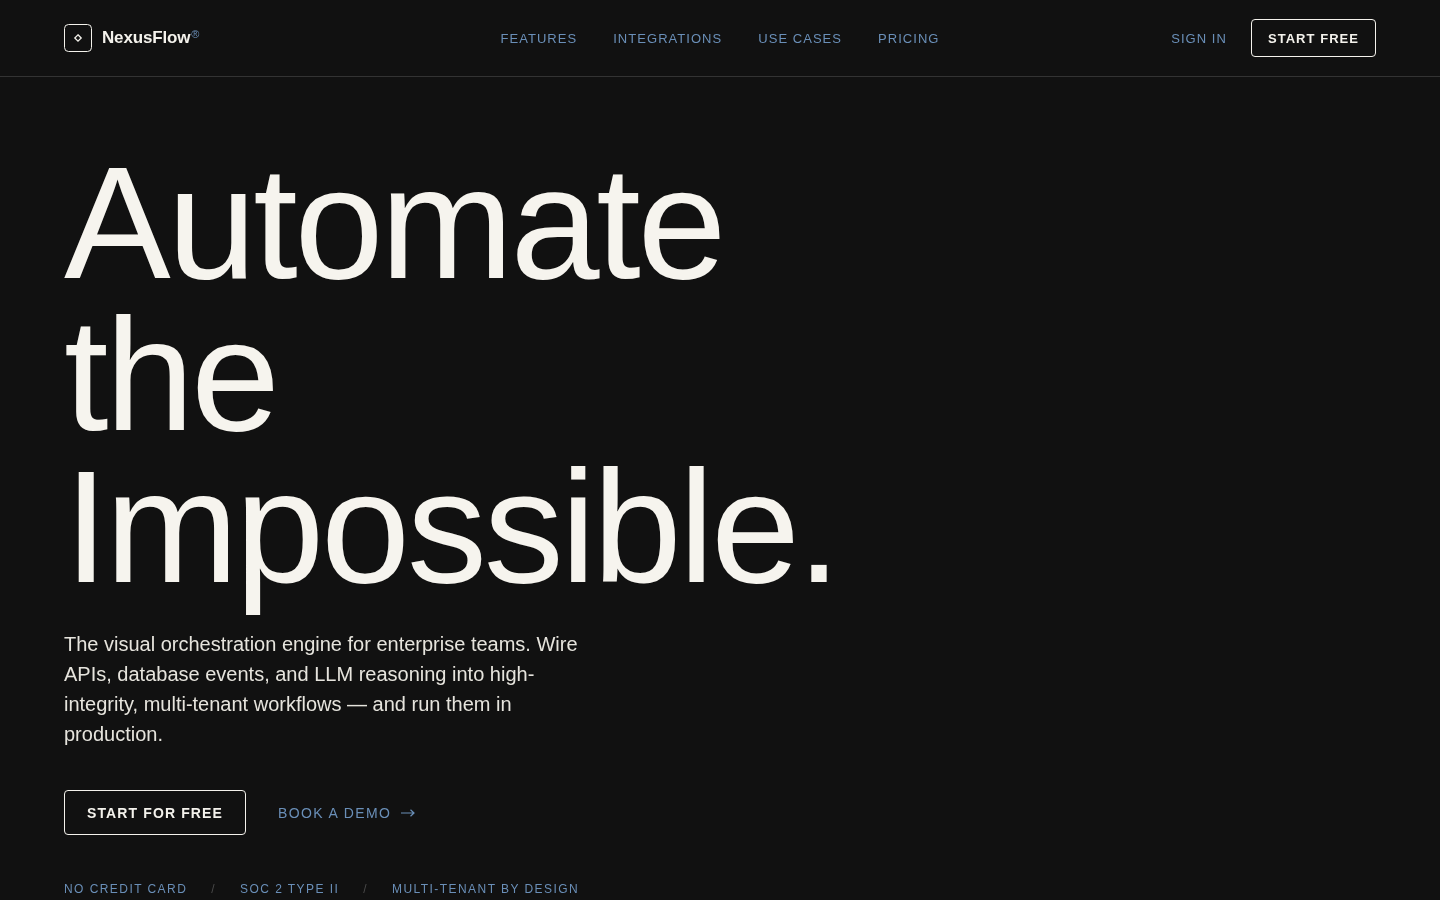 This screenshot has width=1440, height=900. Describe the element at coordinates (195, 34) in the screenshot. I see `registered-mark: ®` at that location.